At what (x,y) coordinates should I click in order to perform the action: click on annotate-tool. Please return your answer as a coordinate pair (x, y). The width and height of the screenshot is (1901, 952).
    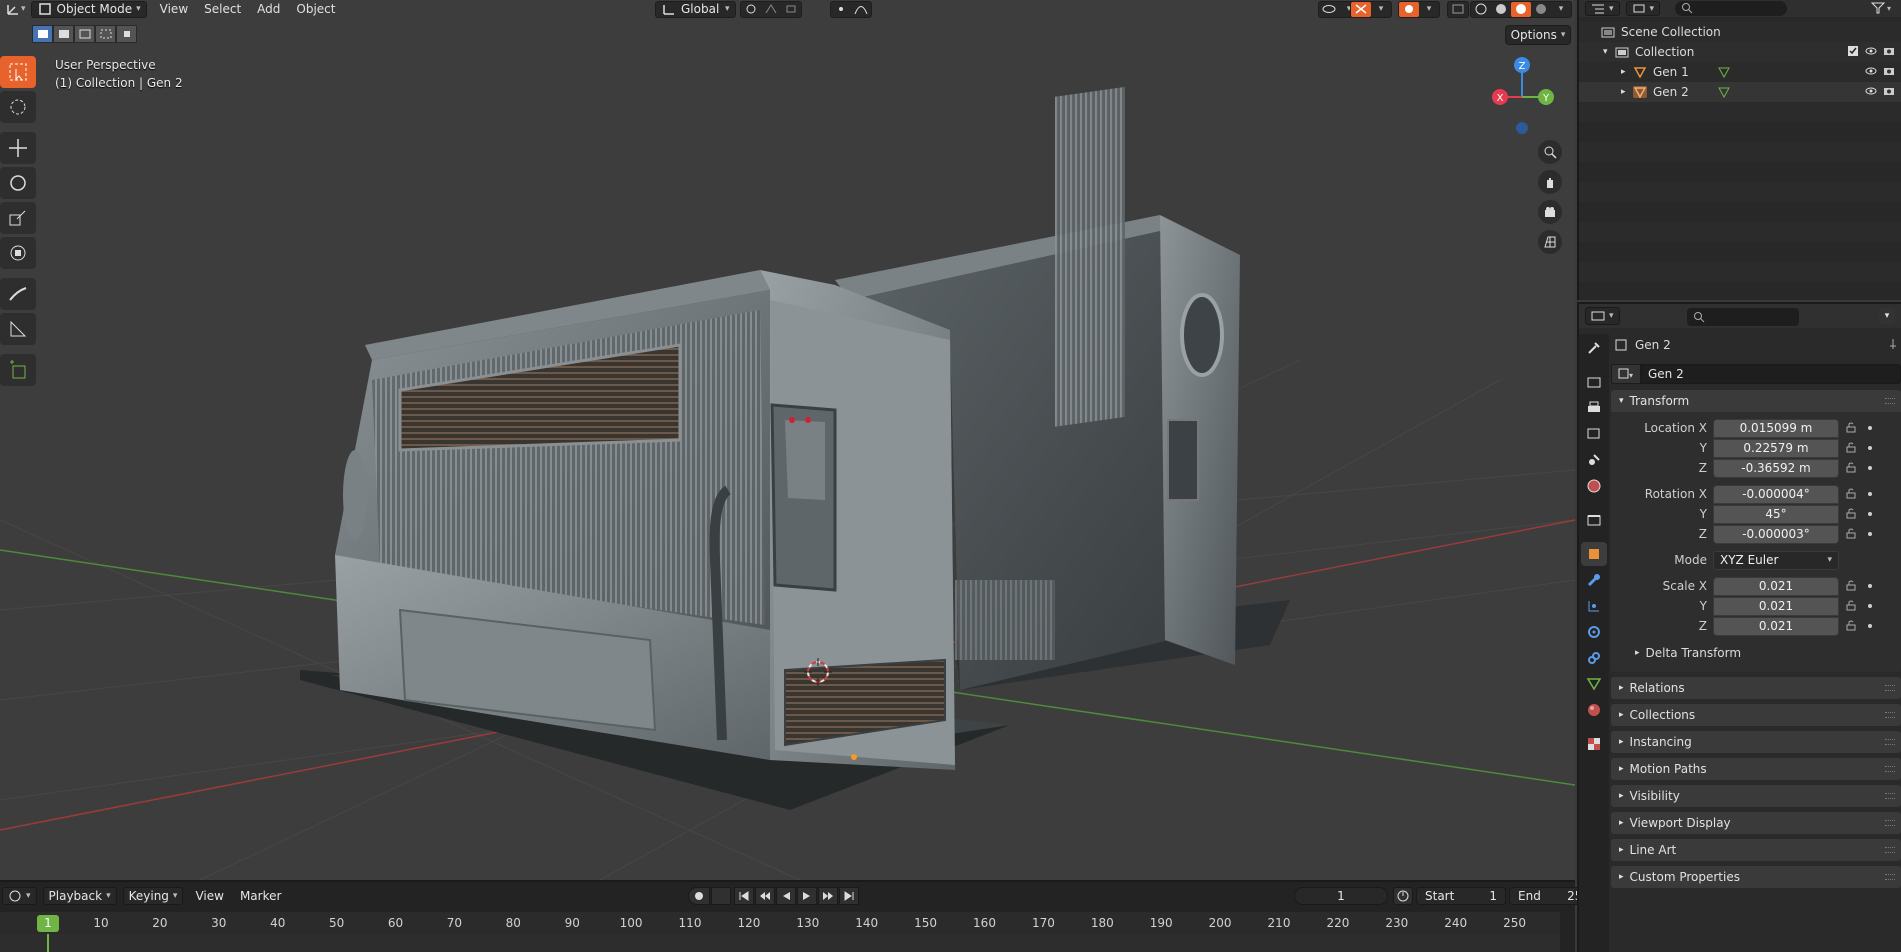
    Looking at the image, I should click on (18, 294).